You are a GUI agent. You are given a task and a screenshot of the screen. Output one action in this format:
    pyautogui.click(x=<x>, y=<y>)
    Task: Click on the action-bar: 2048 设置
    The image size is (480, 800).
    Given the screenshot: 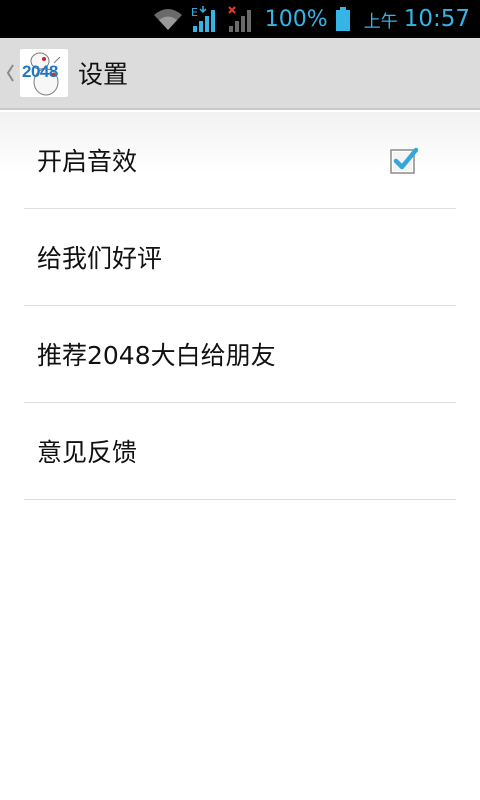 What is the action you would take?
    pyautogui.click(x=240, y=74)
    